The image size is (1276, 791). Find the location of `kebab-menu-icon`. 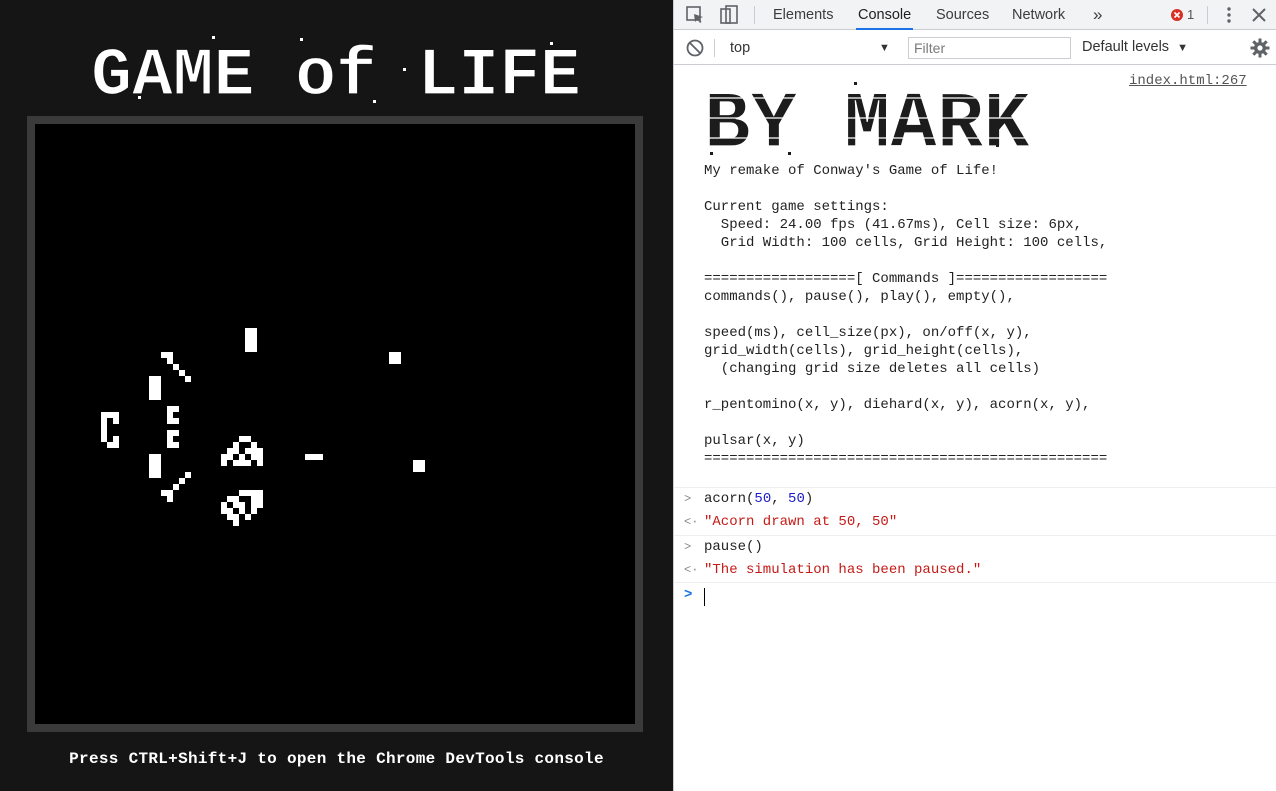

kebab-menu-icon is located at coordinates (1229, 15).